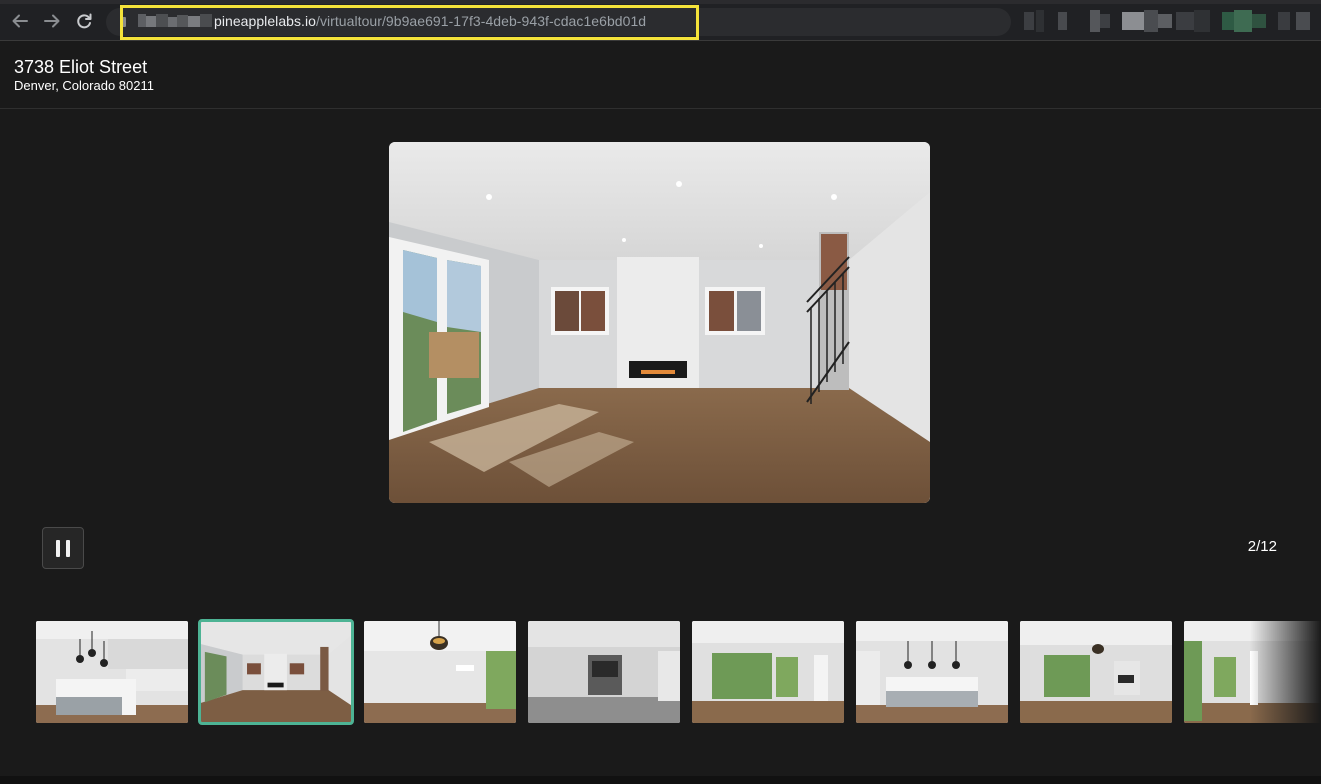  What do you see at coordinates (1285, 672) in the screenshot?
I see `thumbnail-strip-fade` at bounding box center [1285, 672].